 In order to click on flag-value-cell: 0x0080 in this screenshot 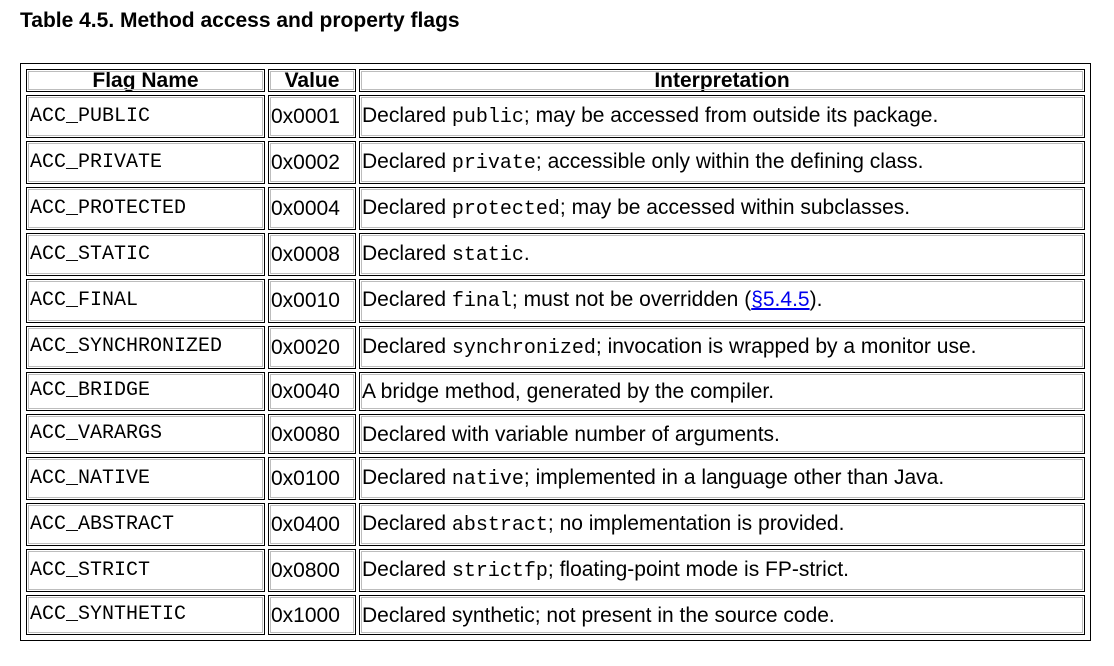, I will do `click(312, 434)`.